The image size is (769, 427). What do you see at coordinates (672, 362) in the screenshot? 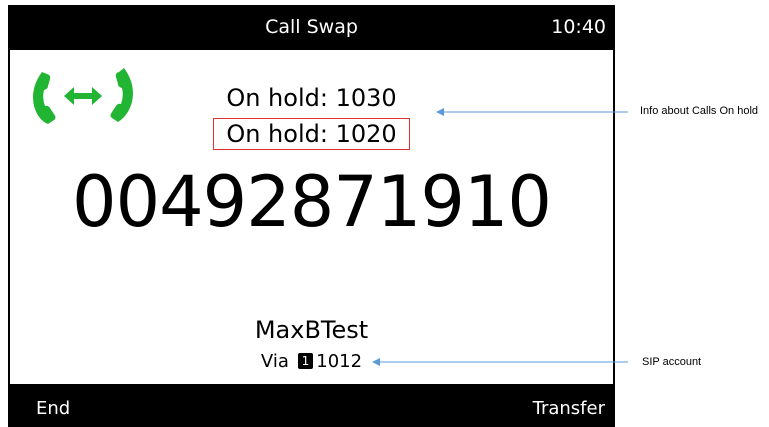
I see `sip-account-annotation: SIP account` at bounding box center [672, 362].